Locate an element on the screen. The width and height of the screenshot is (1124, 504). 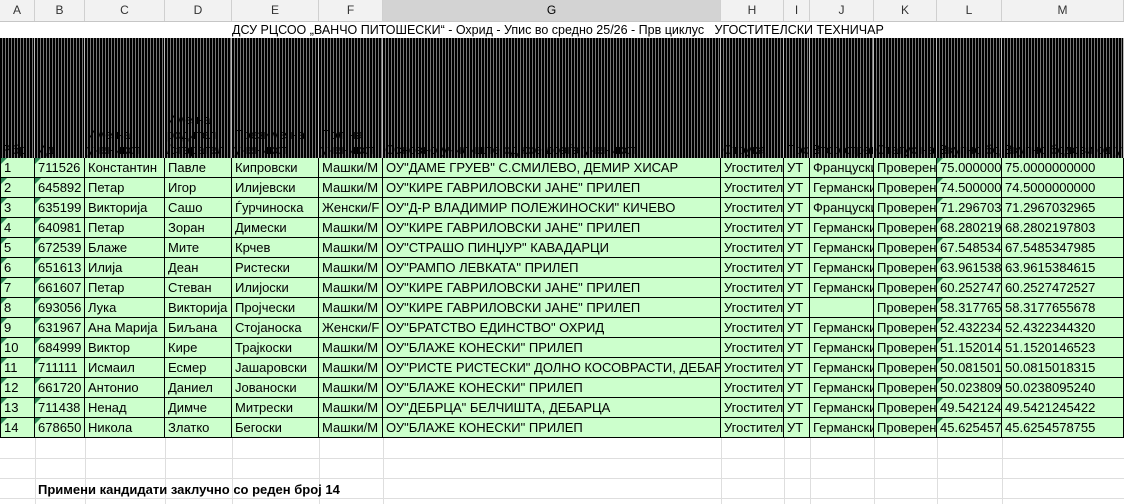
cell-e: Крчев is located at coordinates (275, 248).